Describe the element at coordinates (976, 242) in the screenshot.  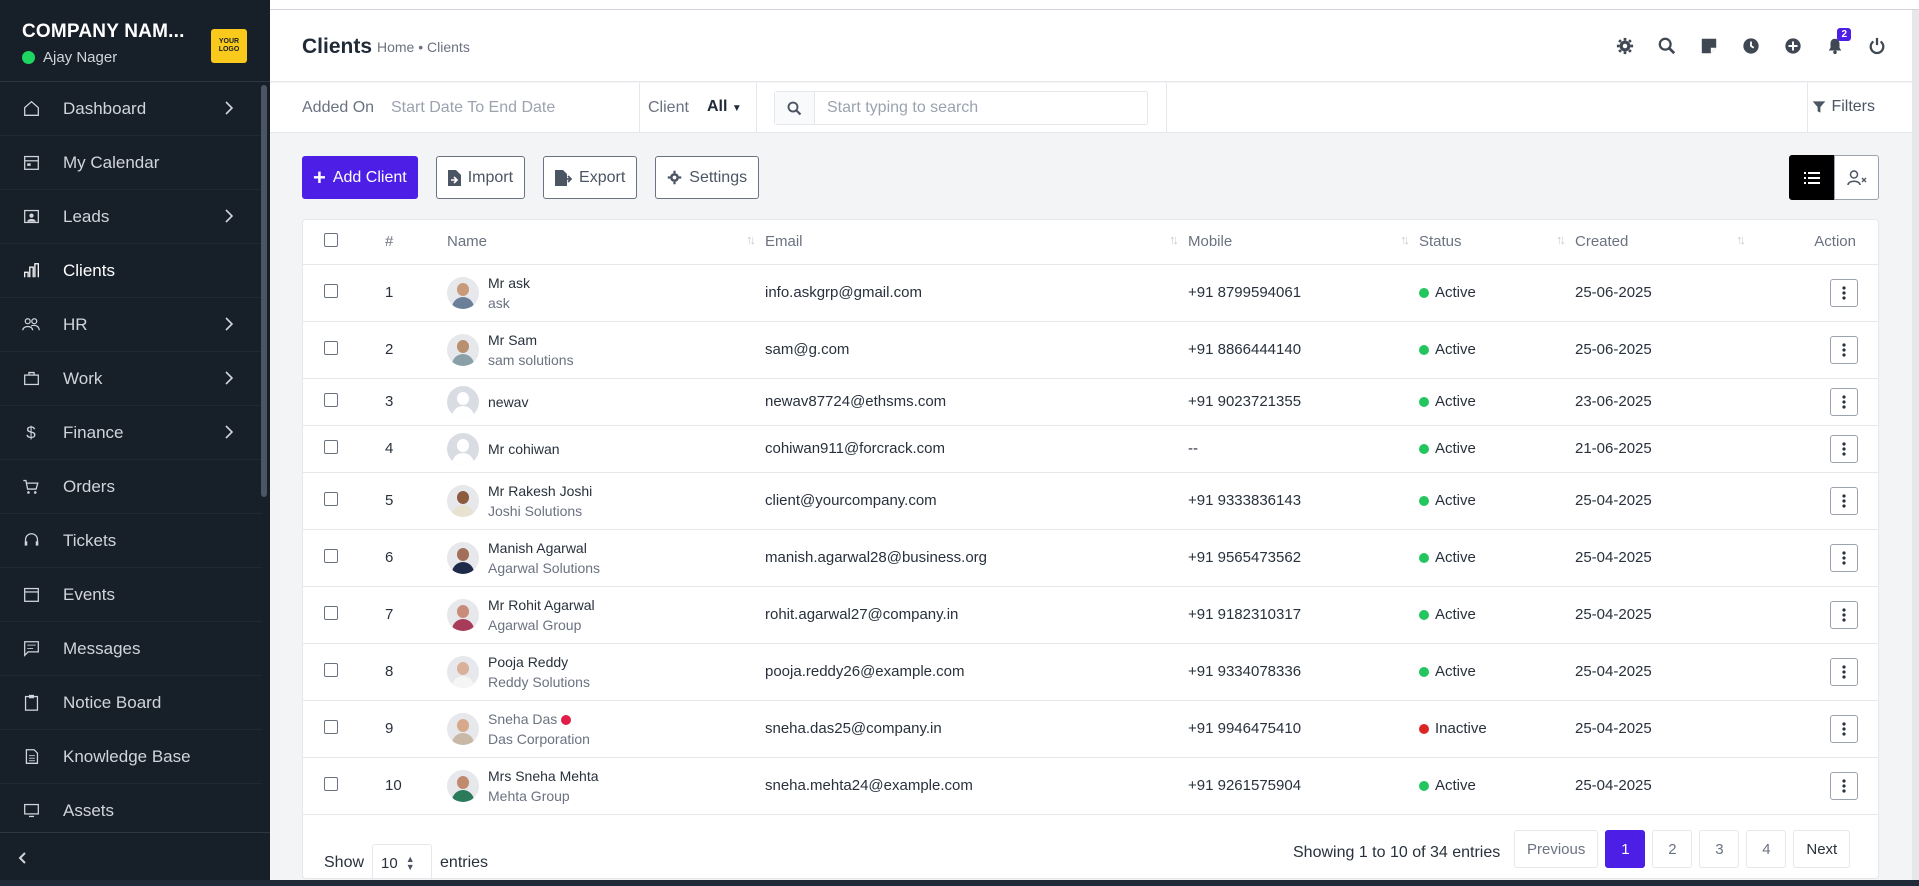
I see `column-email: Email ↑↓` at that location.